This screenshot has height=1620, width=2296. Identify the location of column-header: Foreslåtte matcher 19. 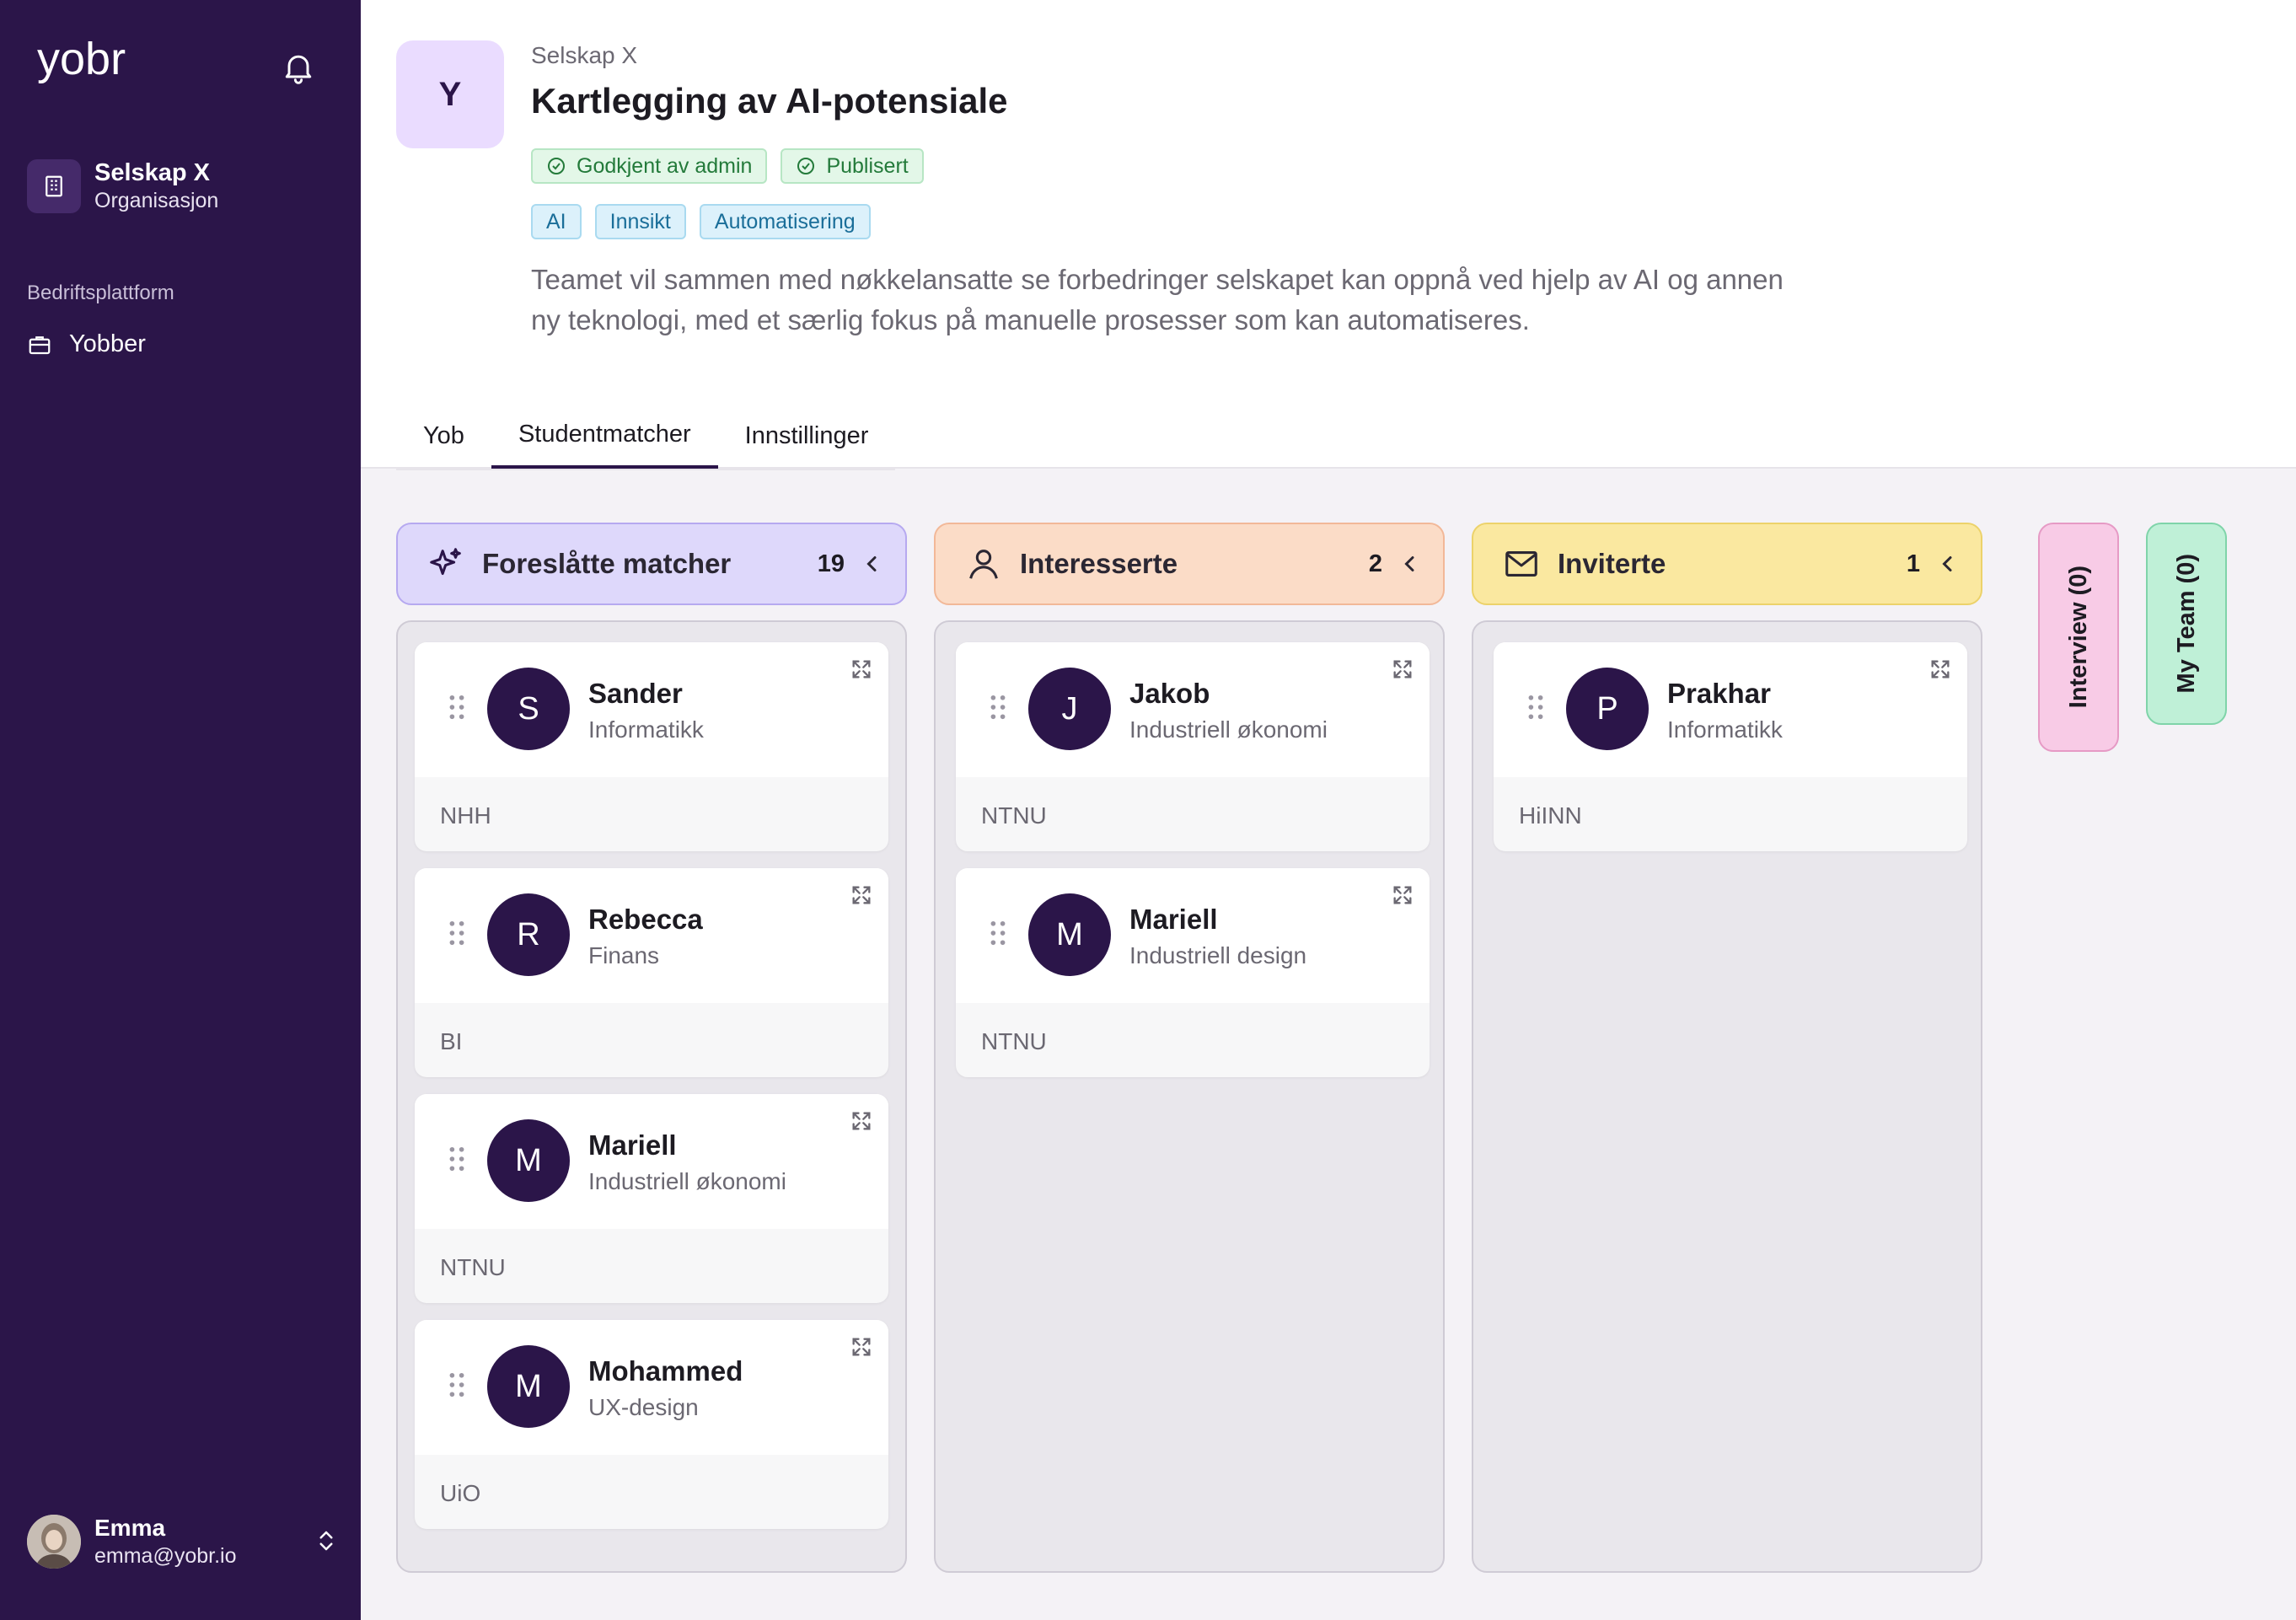
(651, 564).